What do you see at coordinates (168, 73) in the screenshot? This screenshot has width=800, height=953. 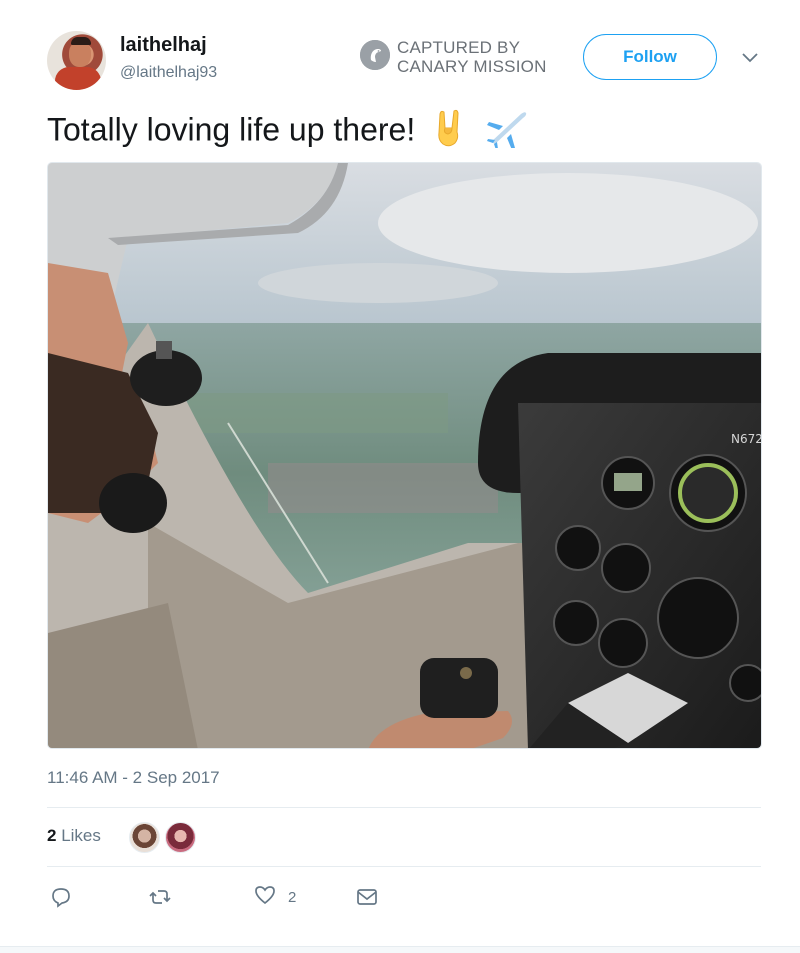 I see `user-handle: @laithelhaj93` at bounding box center [168, 73].